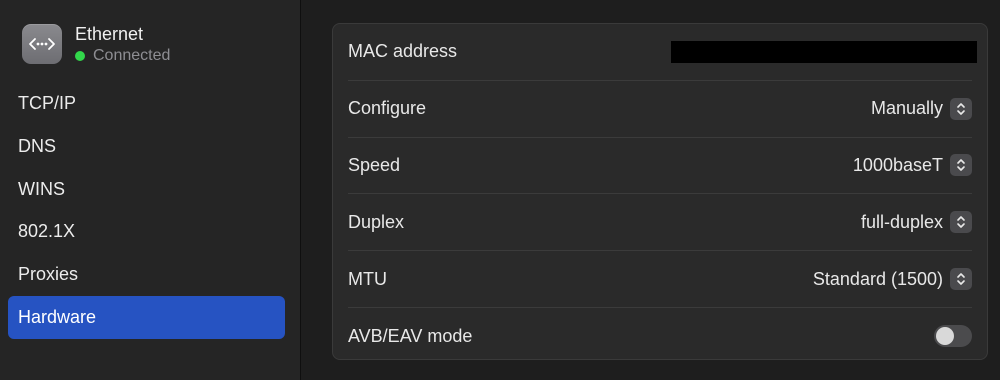 The image size is (1000, 380). I want to click on avb-eav-row: AVB/EAV mode, so click(660, 336).